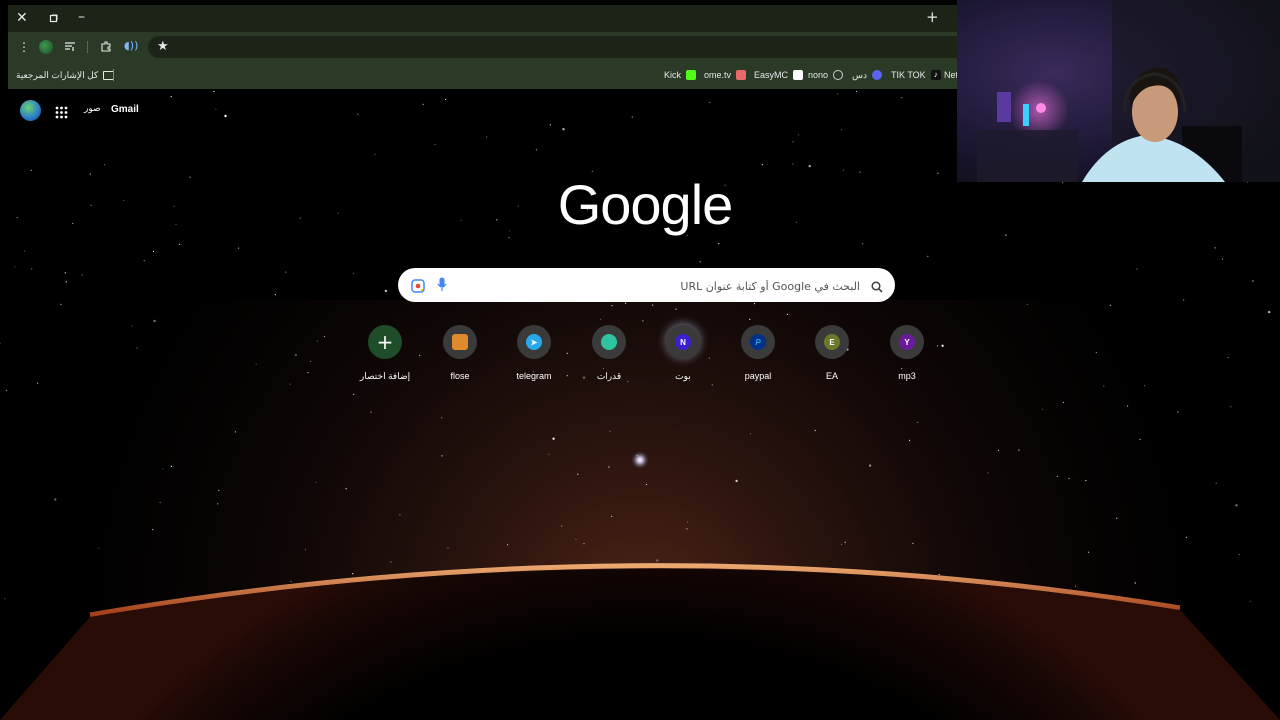 The width and height of the screenshot is (1280, 720). I want to click on shortcut-label: بوت, so click(683, 376).